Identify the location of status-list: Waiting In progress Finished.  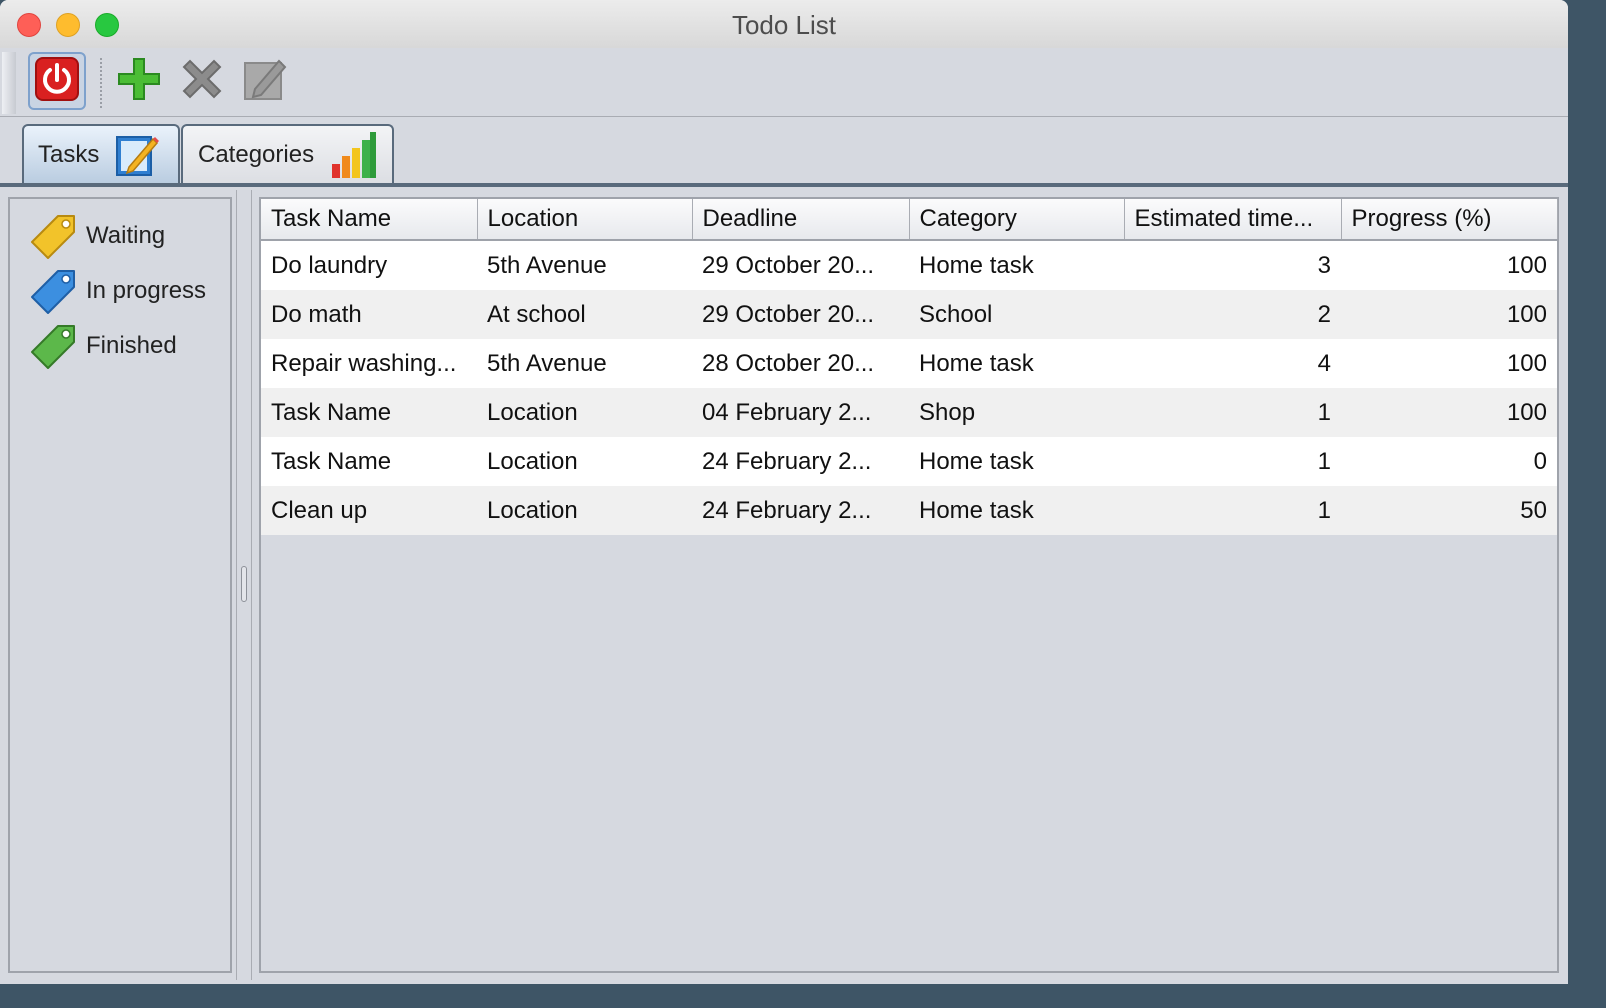
(120, 585).